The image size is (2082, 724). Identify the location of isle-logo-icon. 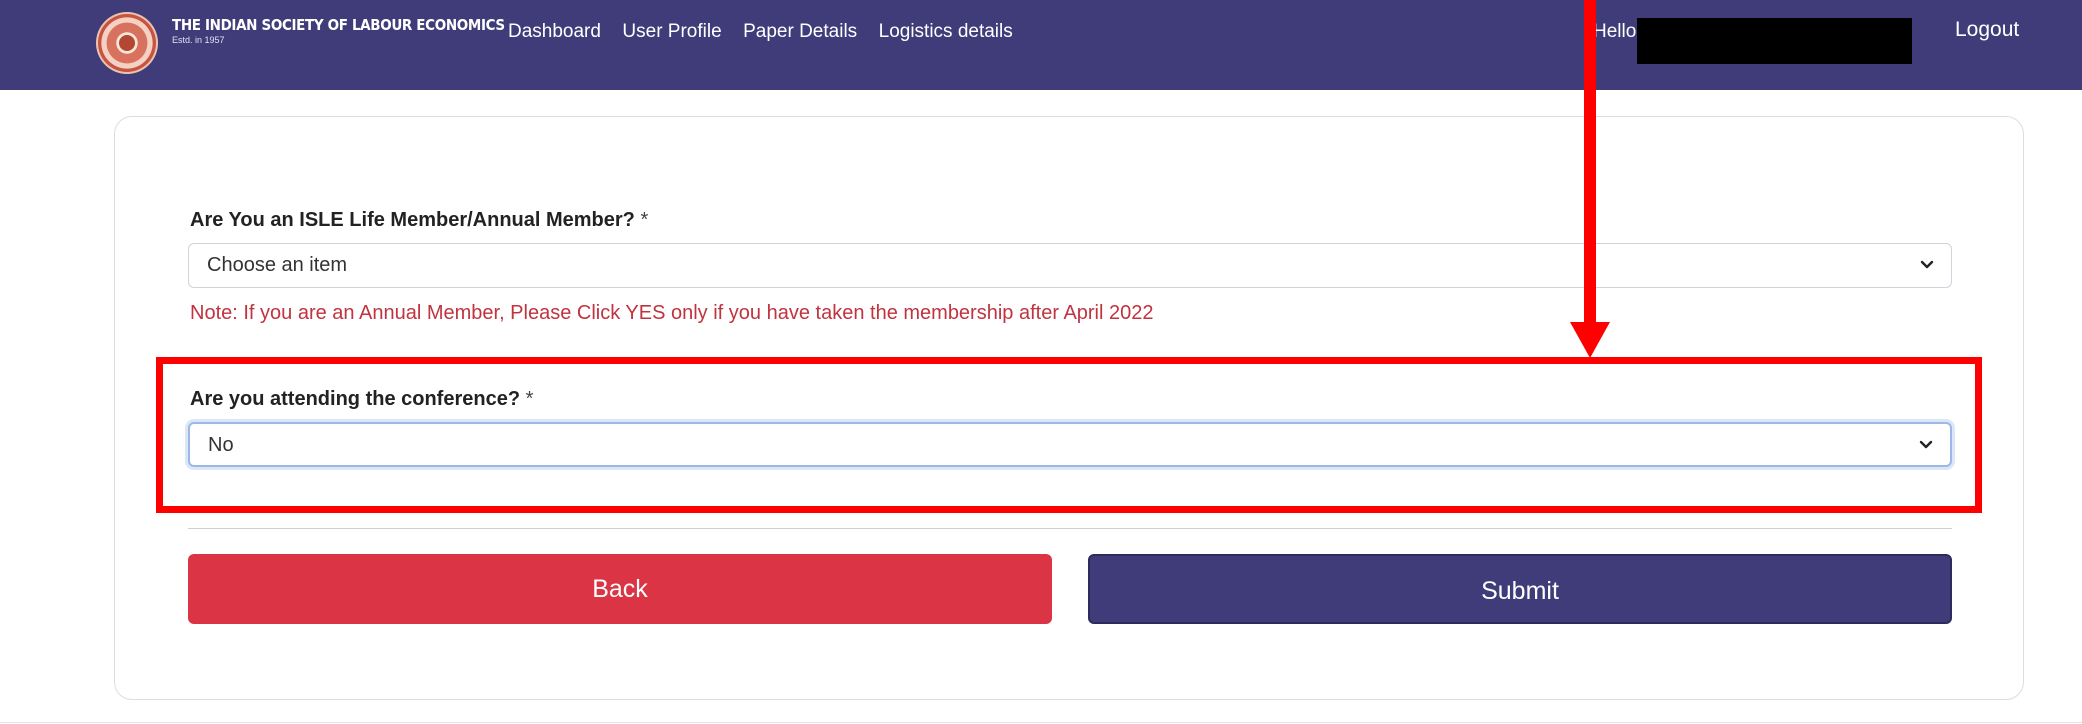
(127, 43).